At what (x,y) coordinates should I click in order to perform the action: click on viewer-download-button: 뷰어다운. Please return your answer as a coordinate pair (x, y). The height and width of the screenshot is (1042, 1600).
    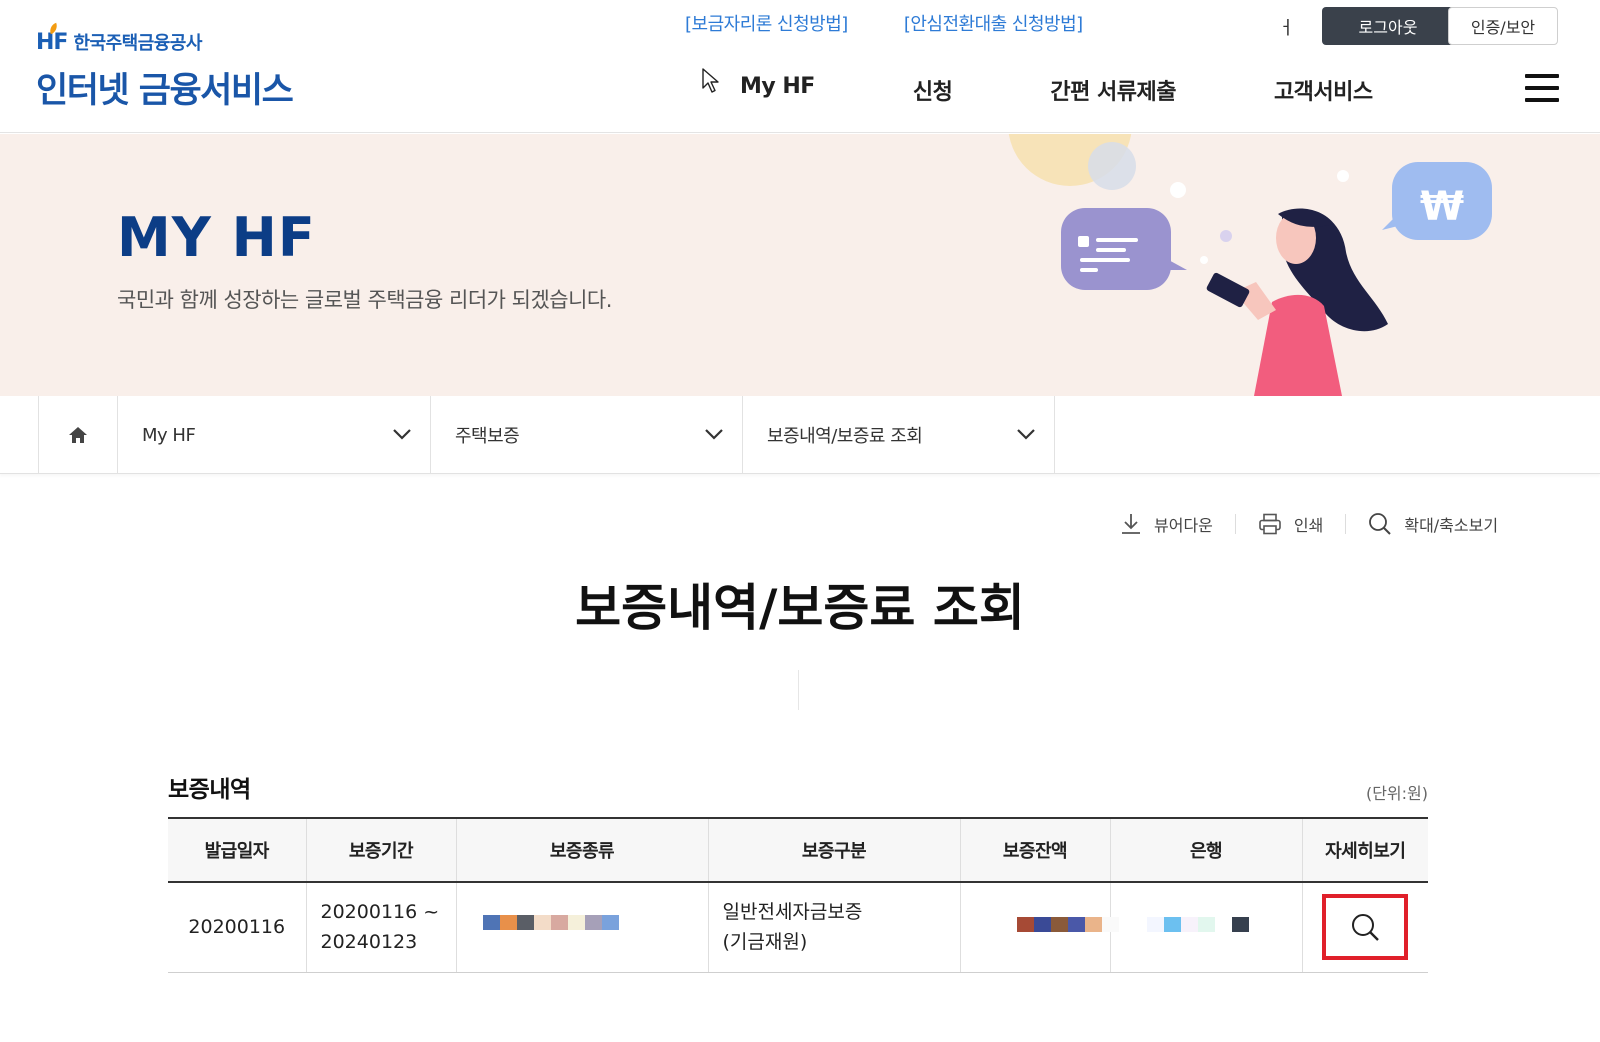
    Looking at the image, I should click on (1166, 524).